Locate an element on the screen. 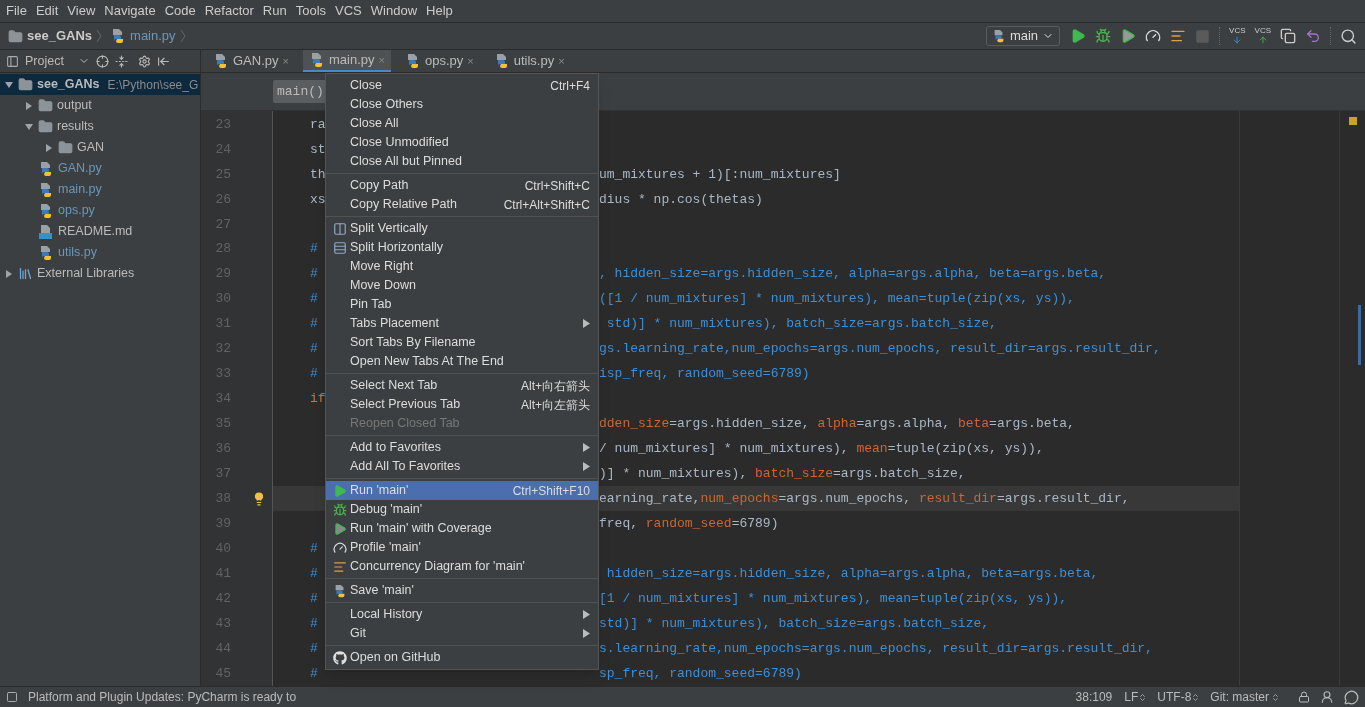 The image size is (1365, 707). vcs-update-button: VCS is located at coordinates (1237, 36).